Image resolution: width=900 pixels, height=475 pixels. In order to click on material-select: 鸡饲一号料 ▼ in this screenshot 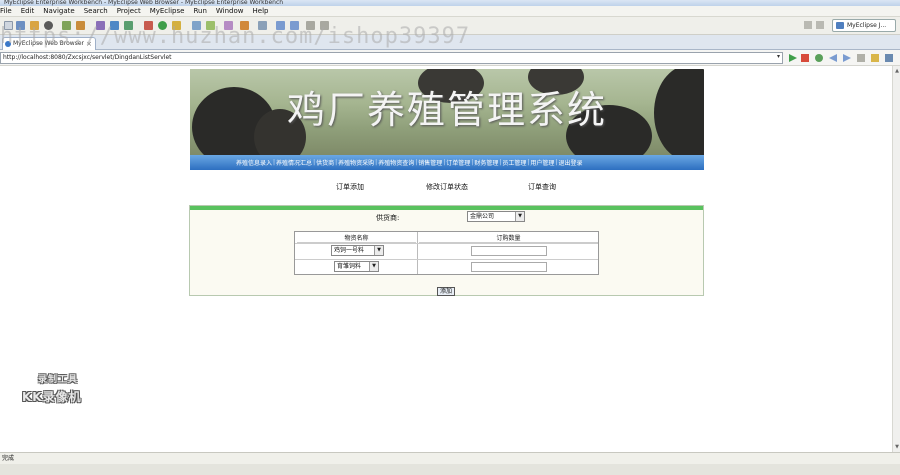, I will do `click(357, 250)`.